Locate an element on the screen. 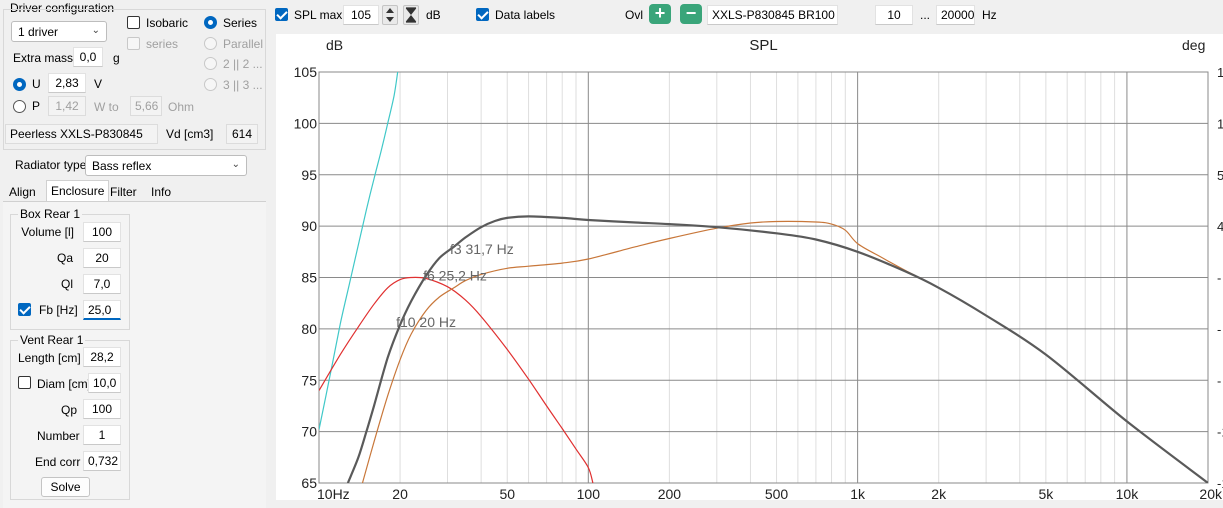  x-tick-label: 10k is located at coordinates (1128, 493).